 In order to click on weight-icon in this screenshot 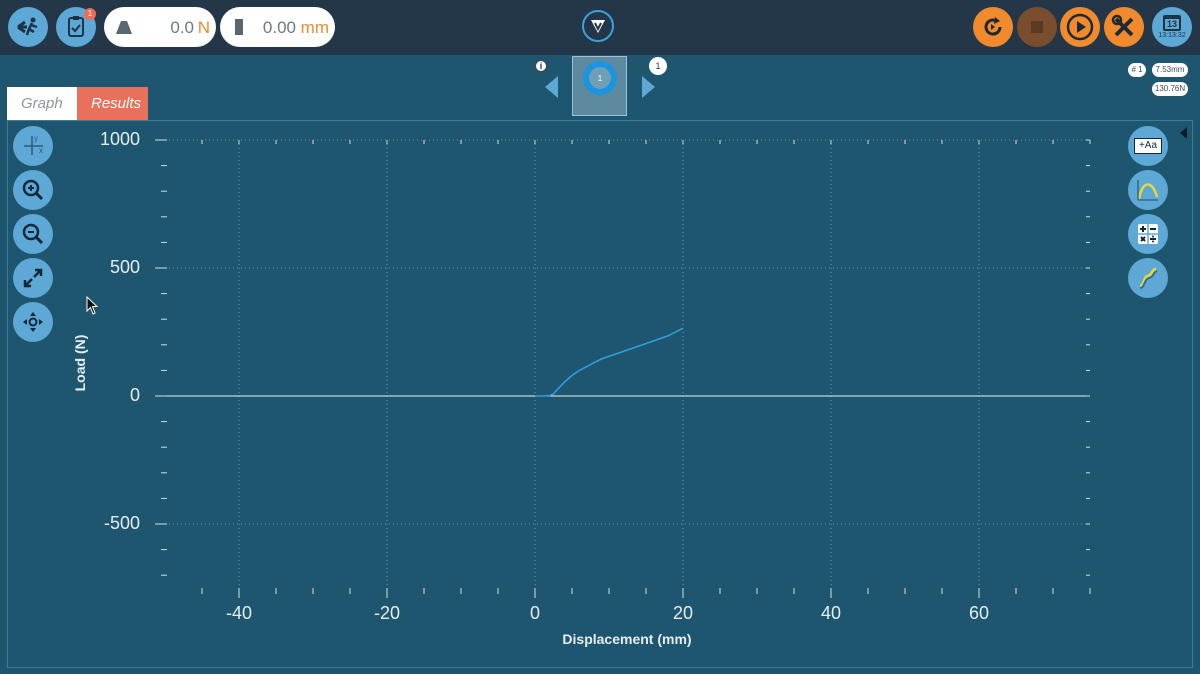, I will do `click(124, 27)`.